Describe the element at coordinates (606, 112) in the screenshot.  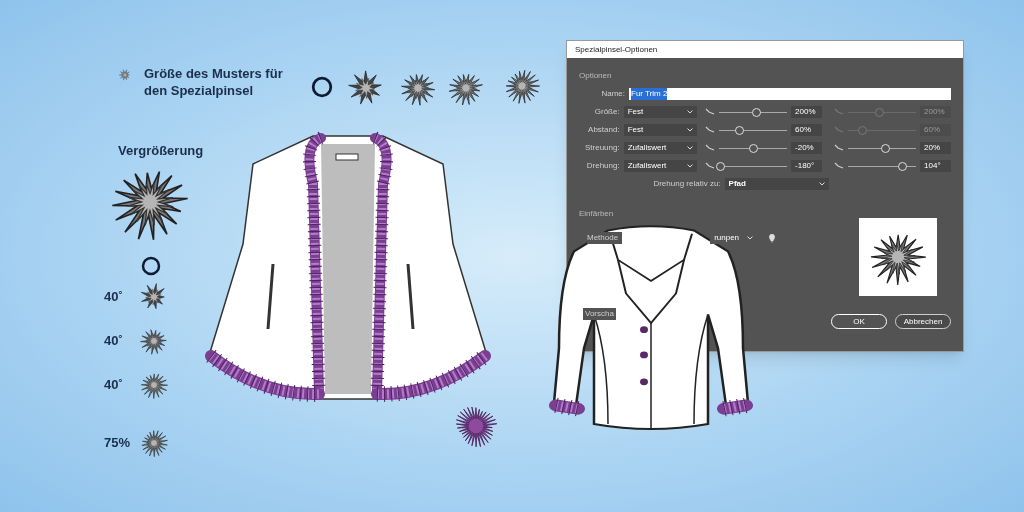
I see `field-label: Größe:` at that location.